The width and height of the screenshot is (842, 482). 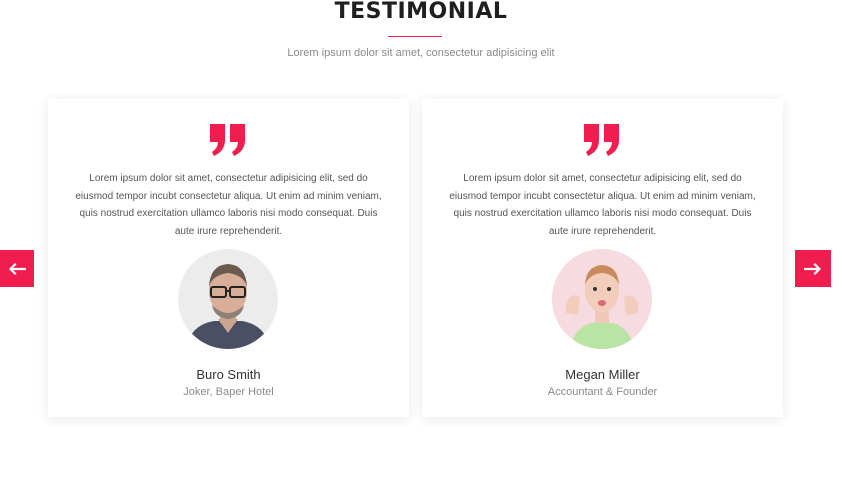 I want to click on author-role: Accountant & Founder, so click(x=602, y=392).